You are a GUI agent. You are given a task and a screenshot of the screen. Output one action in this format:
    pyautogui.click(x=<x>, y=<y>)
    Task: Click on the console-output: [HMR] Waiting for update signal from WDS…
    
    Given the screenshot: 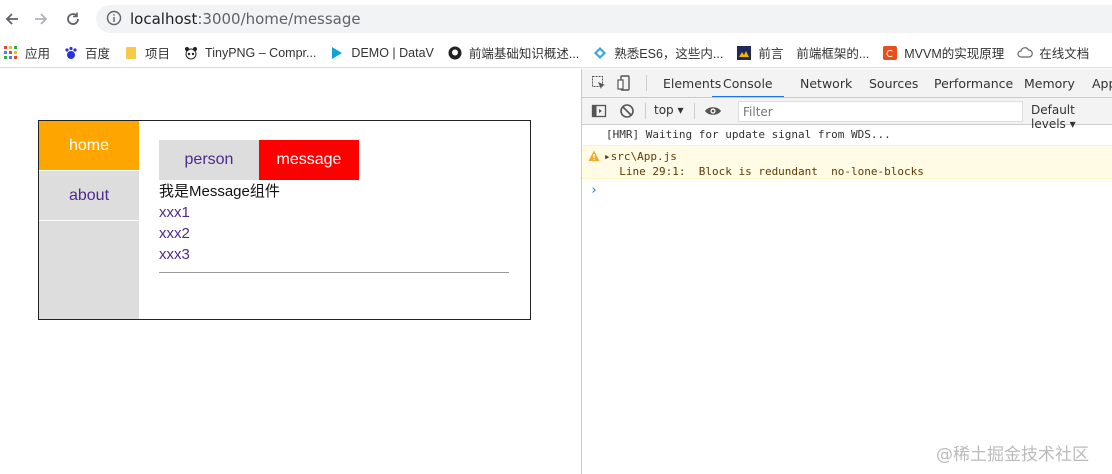 What is the action you would take?
    pyautogui.click(x=847, y=161)
    